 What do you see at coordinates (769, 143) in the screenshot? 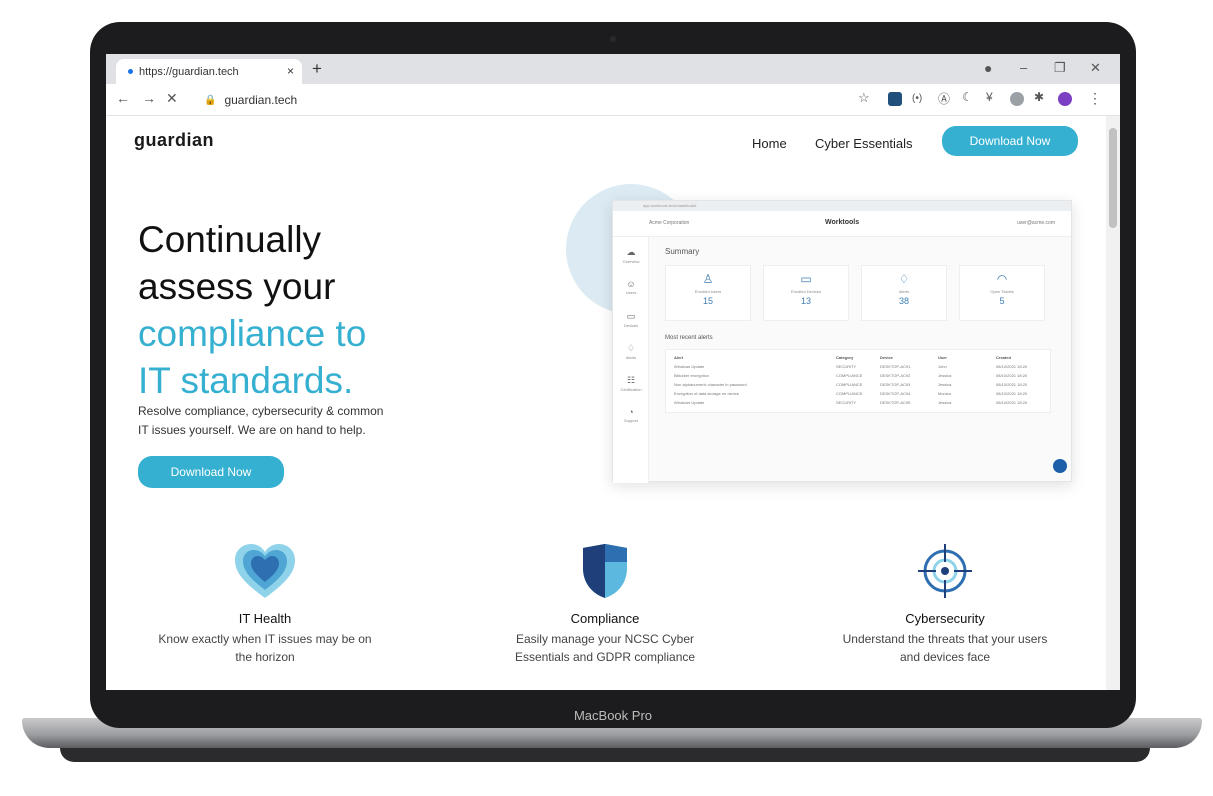
I see `nav-home: Home` at bounding box center [769, 143].